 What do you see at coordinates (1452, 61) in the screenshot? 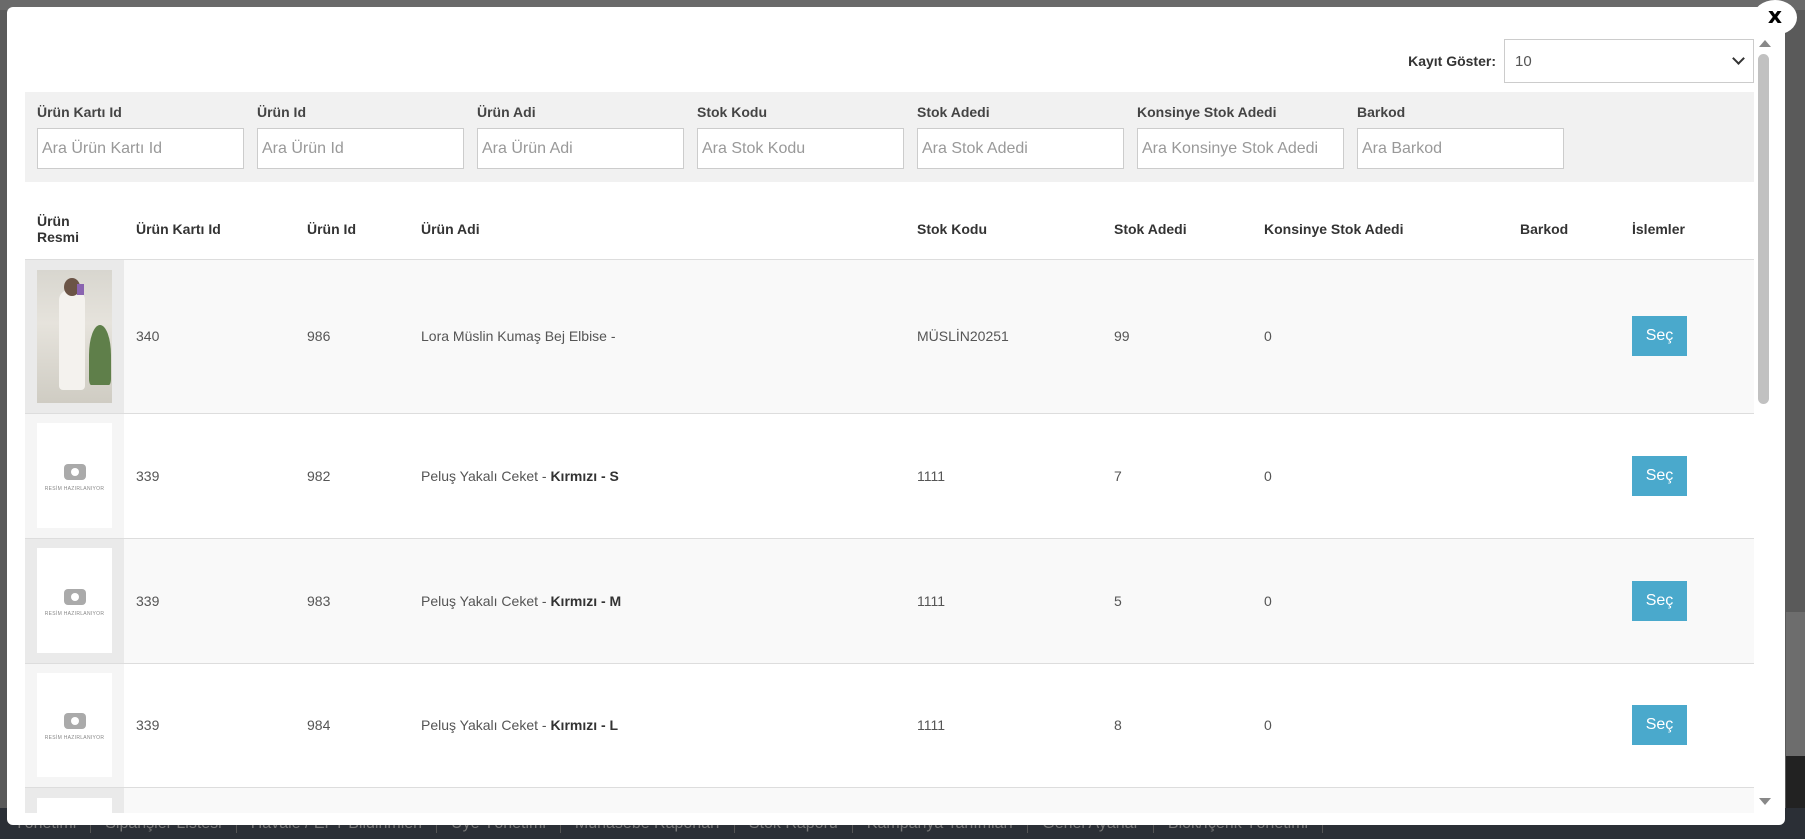
I see `records-per-page-label: Kayıt Göster:` at bounding box center [1452, 61].